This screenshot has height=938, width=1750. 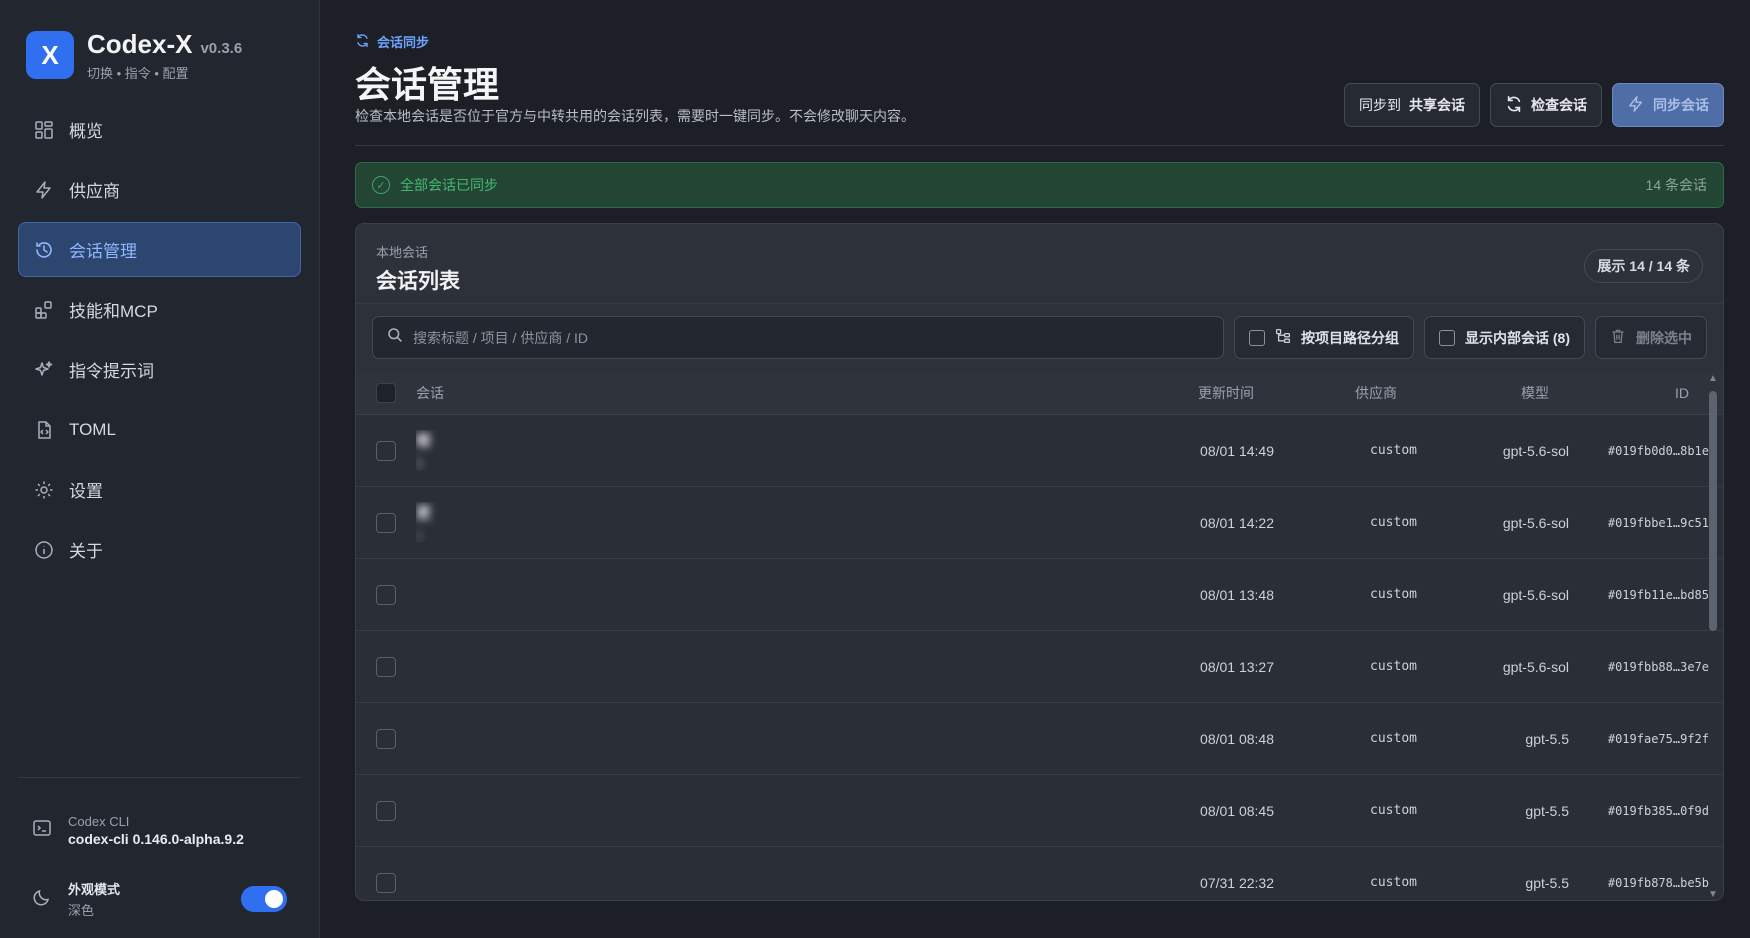 I want to click on delete-selected-button: 删除选中, so click(x=1651, y=337).